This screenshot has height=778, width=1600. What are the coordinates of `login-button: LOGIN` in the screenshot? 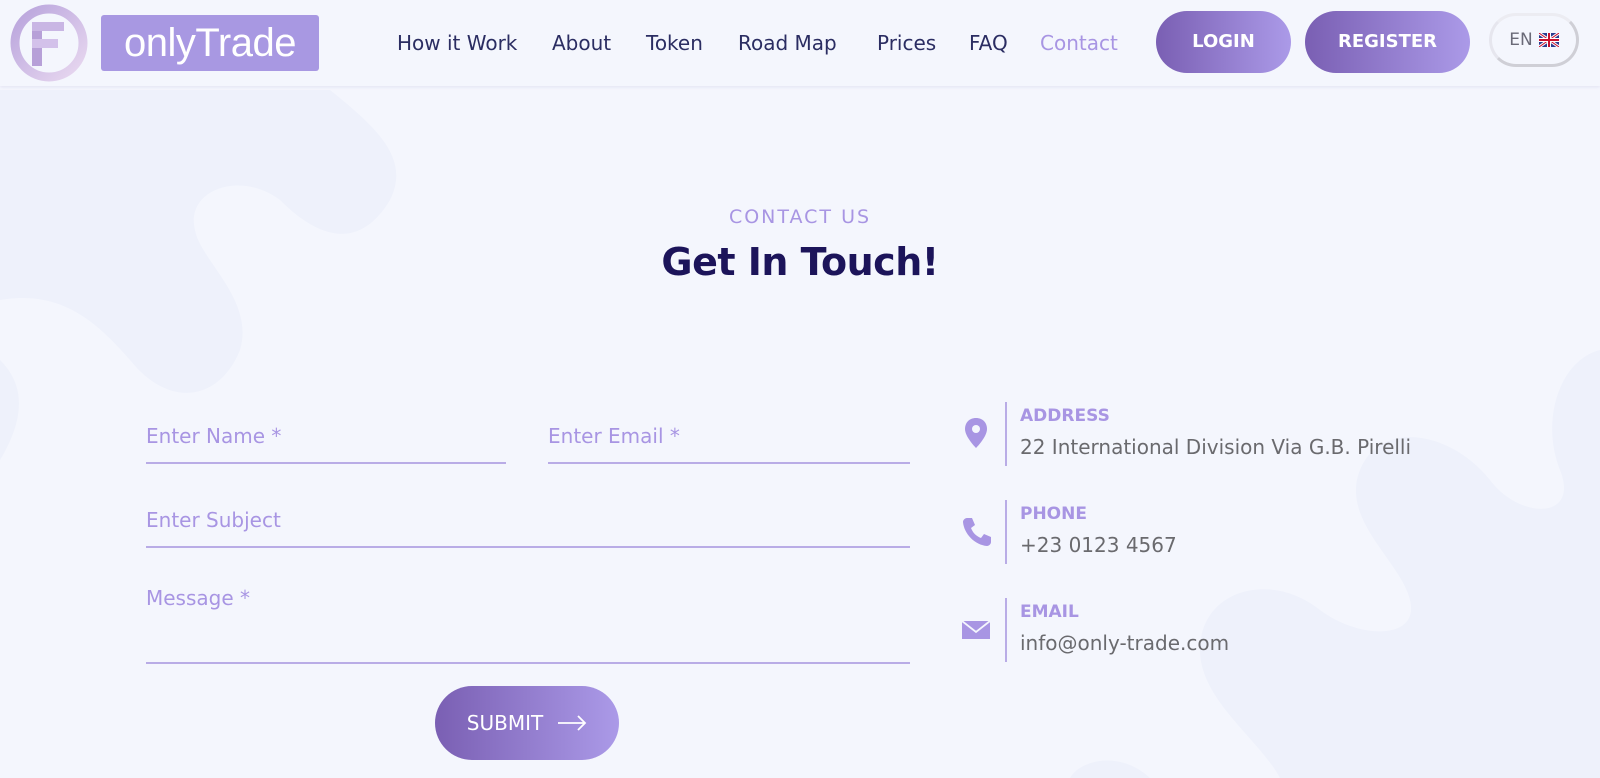 It's located at (1223, 42).